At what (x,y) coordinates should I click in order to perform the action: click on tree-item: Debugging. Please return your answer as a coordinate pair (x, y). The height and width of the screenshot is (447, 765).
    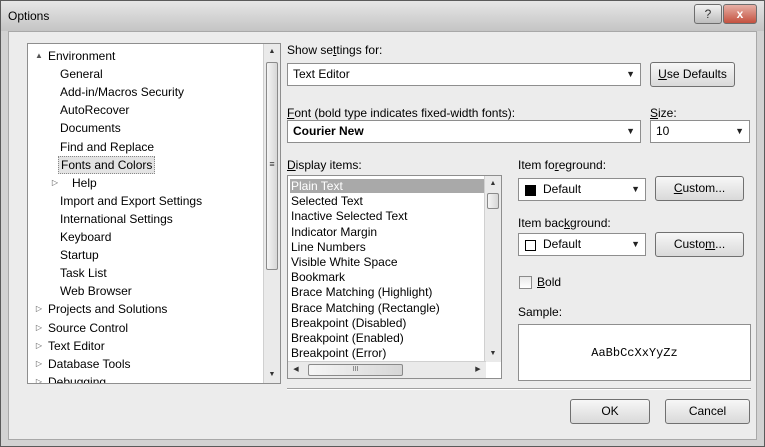
    Looking at the image, I should click on (77, 378).